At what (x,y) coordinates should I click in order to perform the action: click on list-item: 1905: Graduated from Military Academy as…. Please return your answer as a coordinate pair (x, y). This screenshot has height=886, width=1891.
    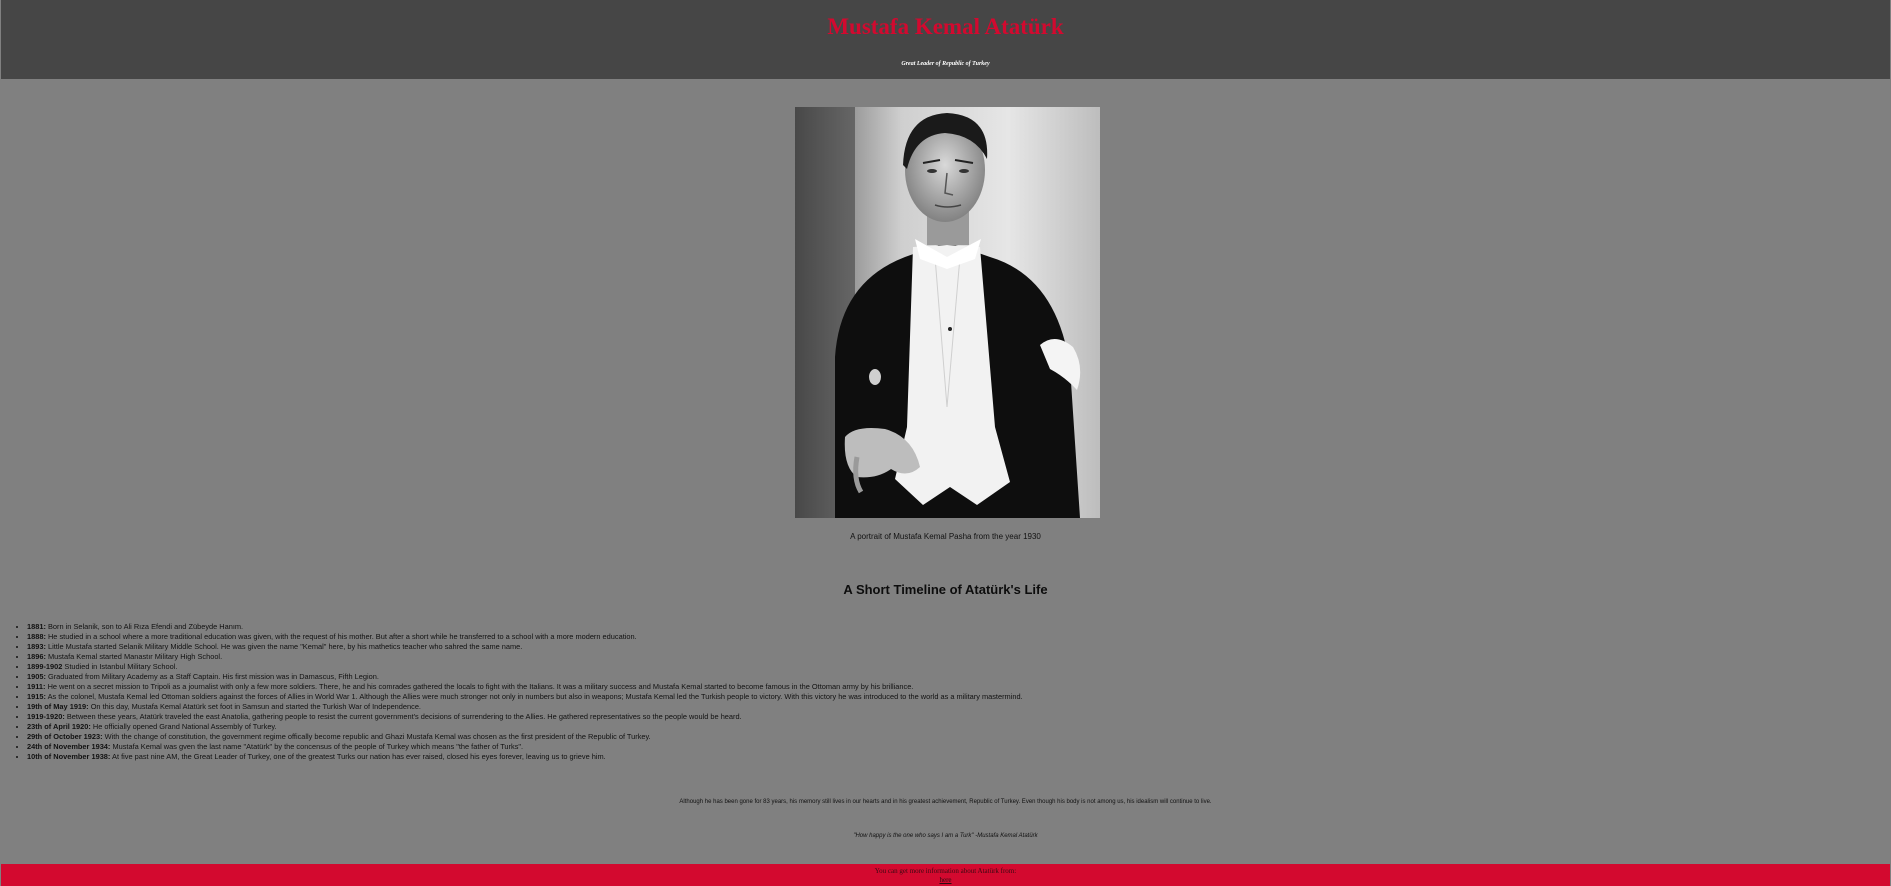
    Looking at the image, I should click on (957, 677).